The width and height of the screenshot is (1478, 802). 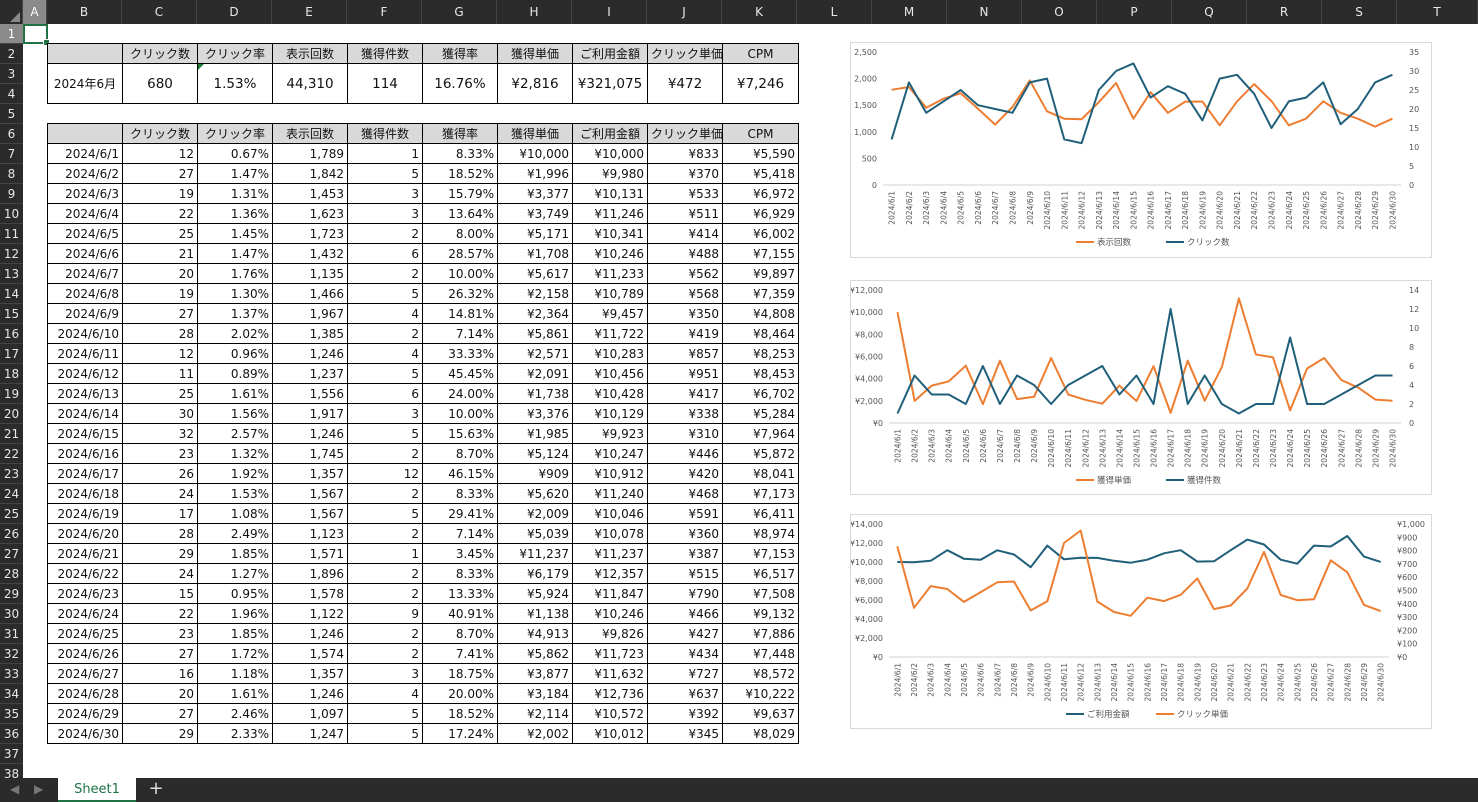 I want to click on row-header-27: 27, so click(x=11, y=554).